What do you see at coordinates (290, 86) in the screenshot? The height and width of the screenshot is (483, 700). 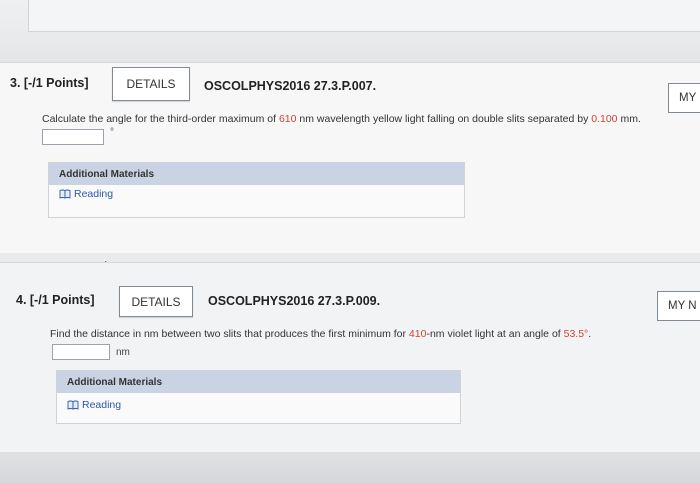 I see `question-3-problem-id: OSCOLPHYS2016 27.3.P.007.` at bounding box center [290, 86].